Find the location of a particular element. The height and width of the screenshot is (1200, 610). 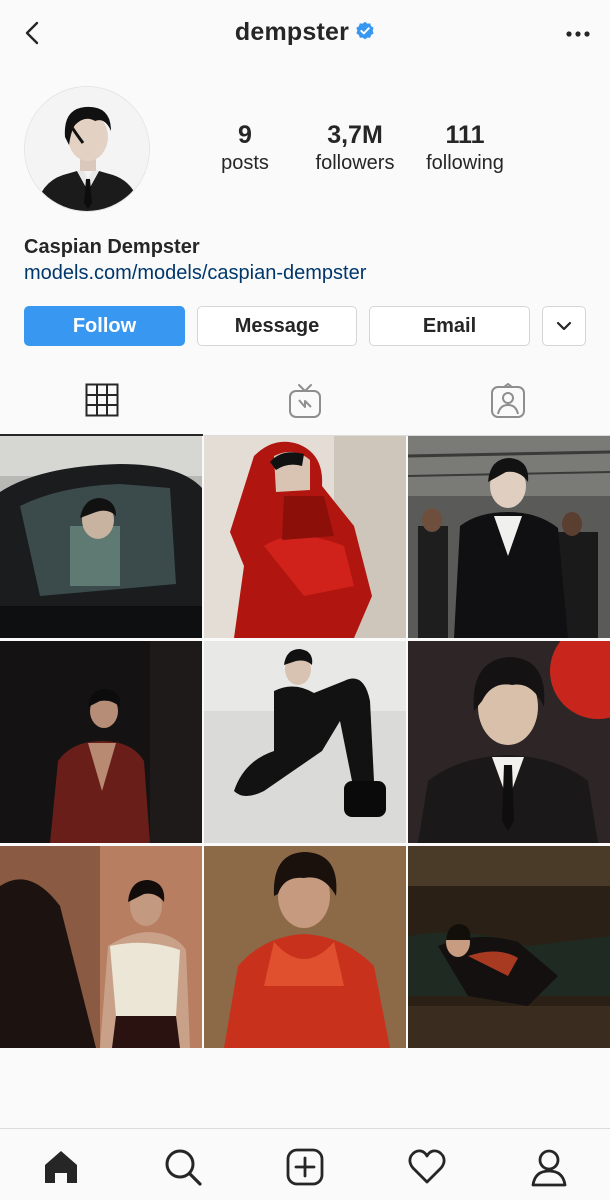

profile-website-link: models.com/models/caspian-dempster is located at coordinates (195, 273).